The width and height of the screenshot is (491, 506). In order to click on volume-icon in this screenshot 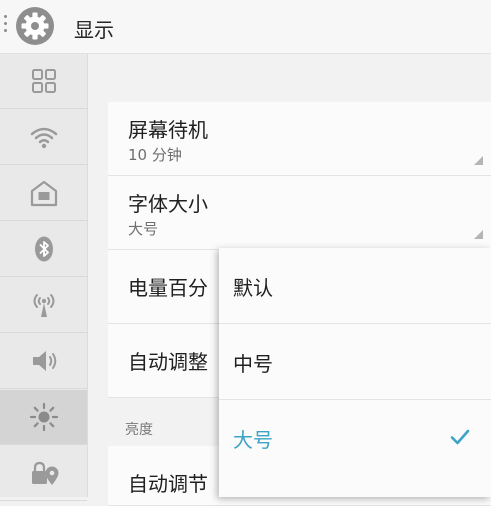, I will do `click(44, 361)`.